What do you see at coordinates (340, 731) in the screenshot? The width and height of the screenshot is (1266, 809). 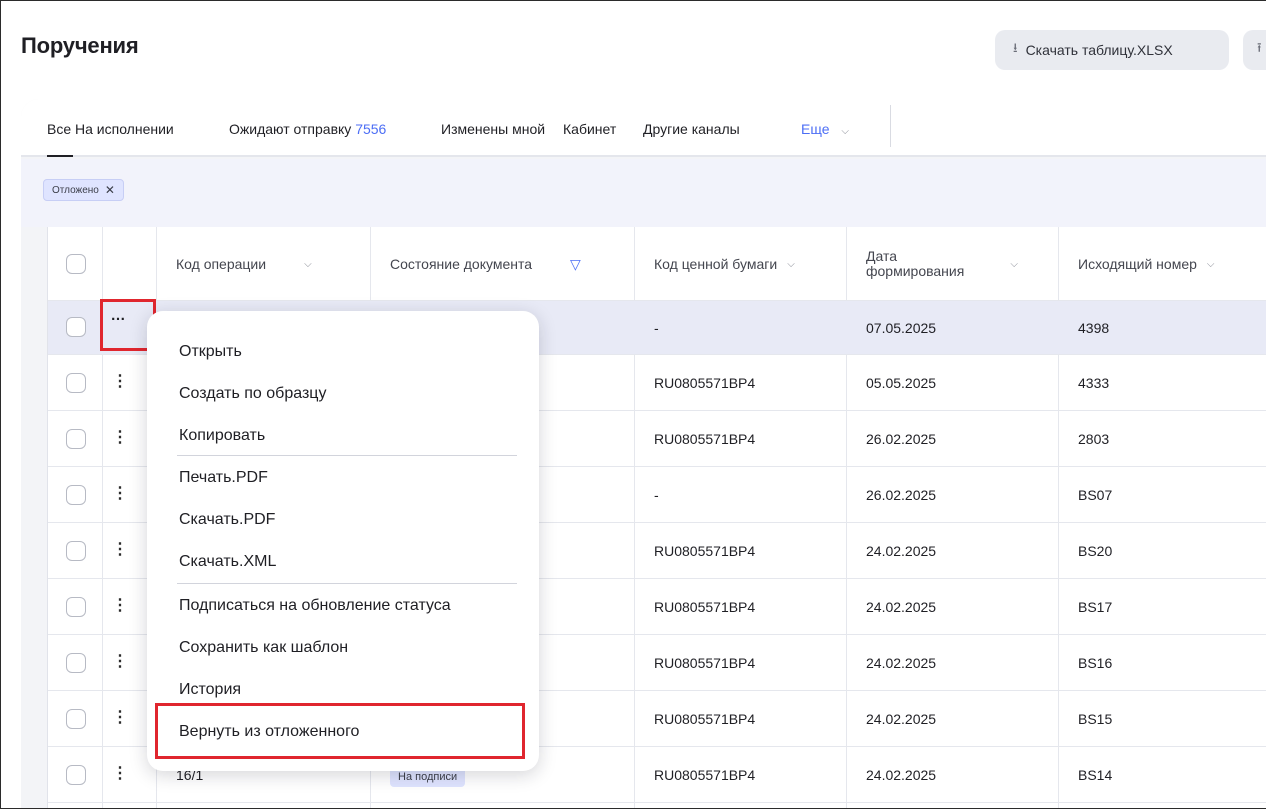 I see `annotation-highlight-return-item` at bounding box center [340, 731].